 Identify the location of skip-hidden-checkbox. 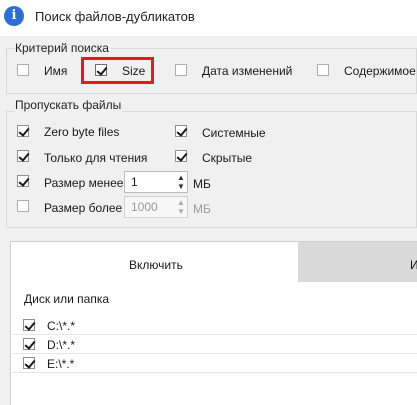
(181, 156).